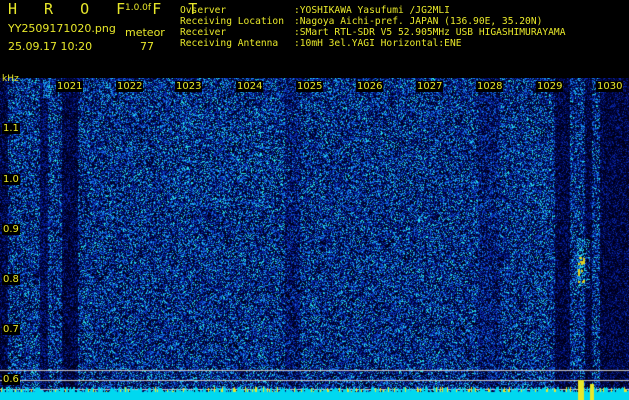  What do you see at coordinates (203, 10) in the screenshot?
I see `info-key: Ovserver` at bounding box center [203, 10].